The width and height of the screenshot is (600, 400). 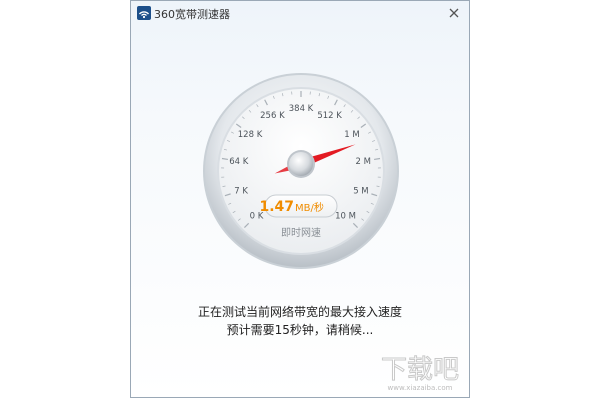 I want to click on gauge-tick-label: 1 M, so click(x=351, y=135).